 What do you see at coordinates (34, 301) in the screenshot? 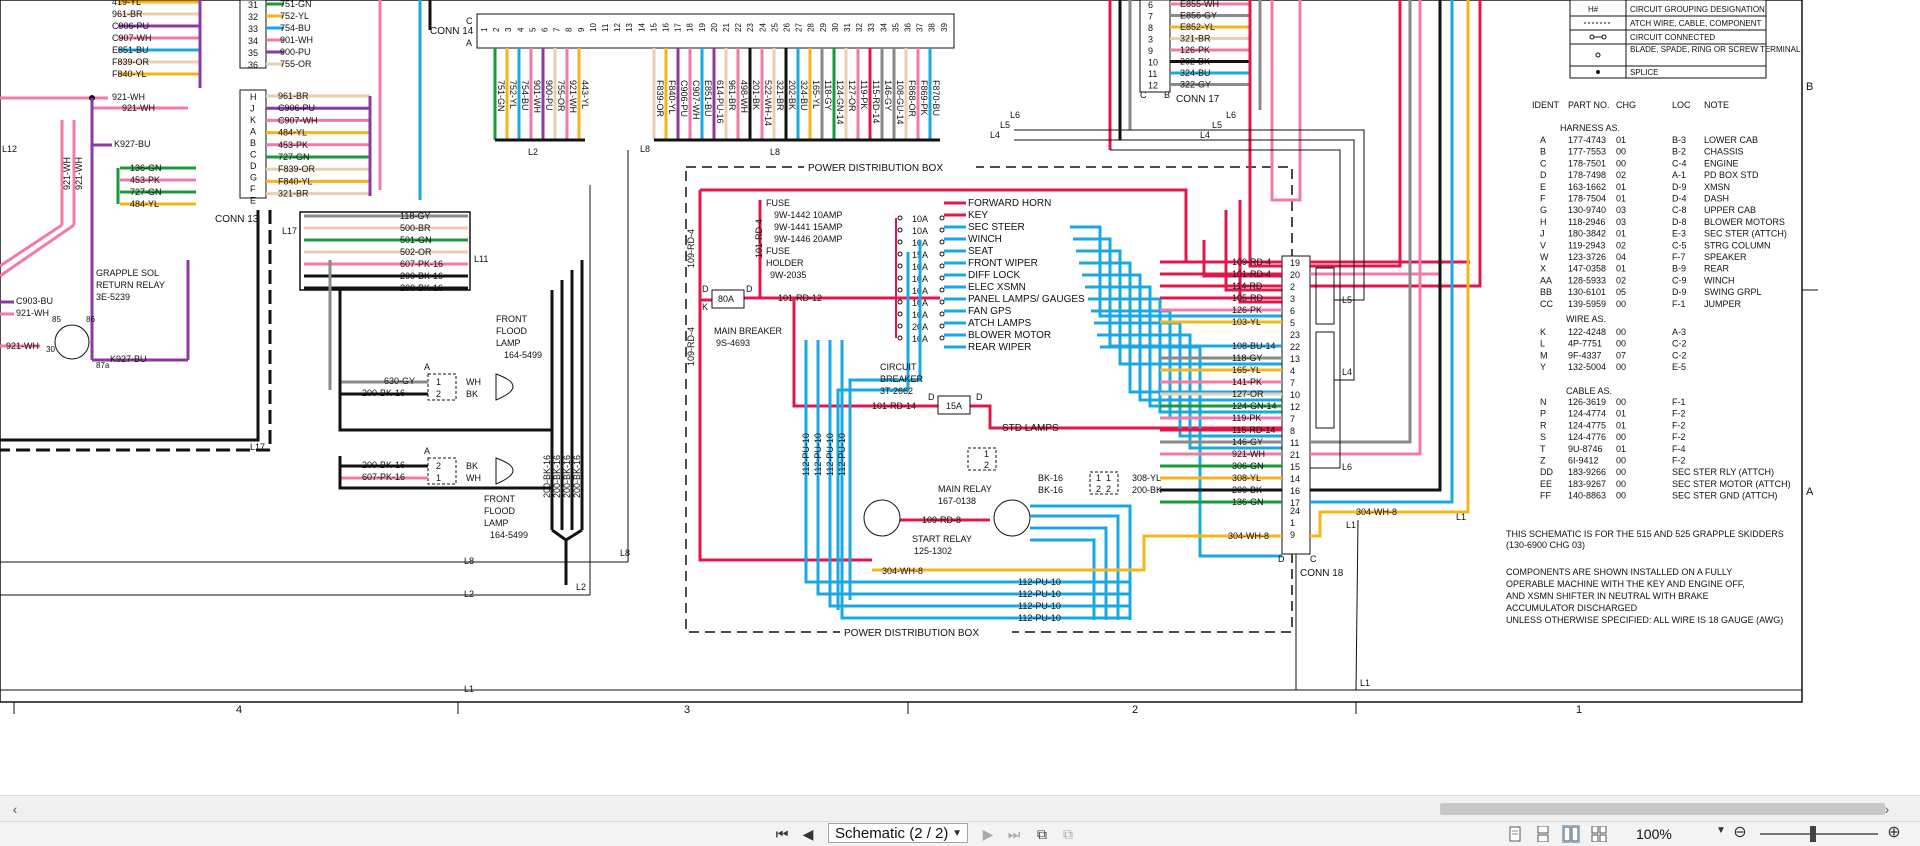
I see `wire-label: C903-BU` at bounding box center [34, 301].